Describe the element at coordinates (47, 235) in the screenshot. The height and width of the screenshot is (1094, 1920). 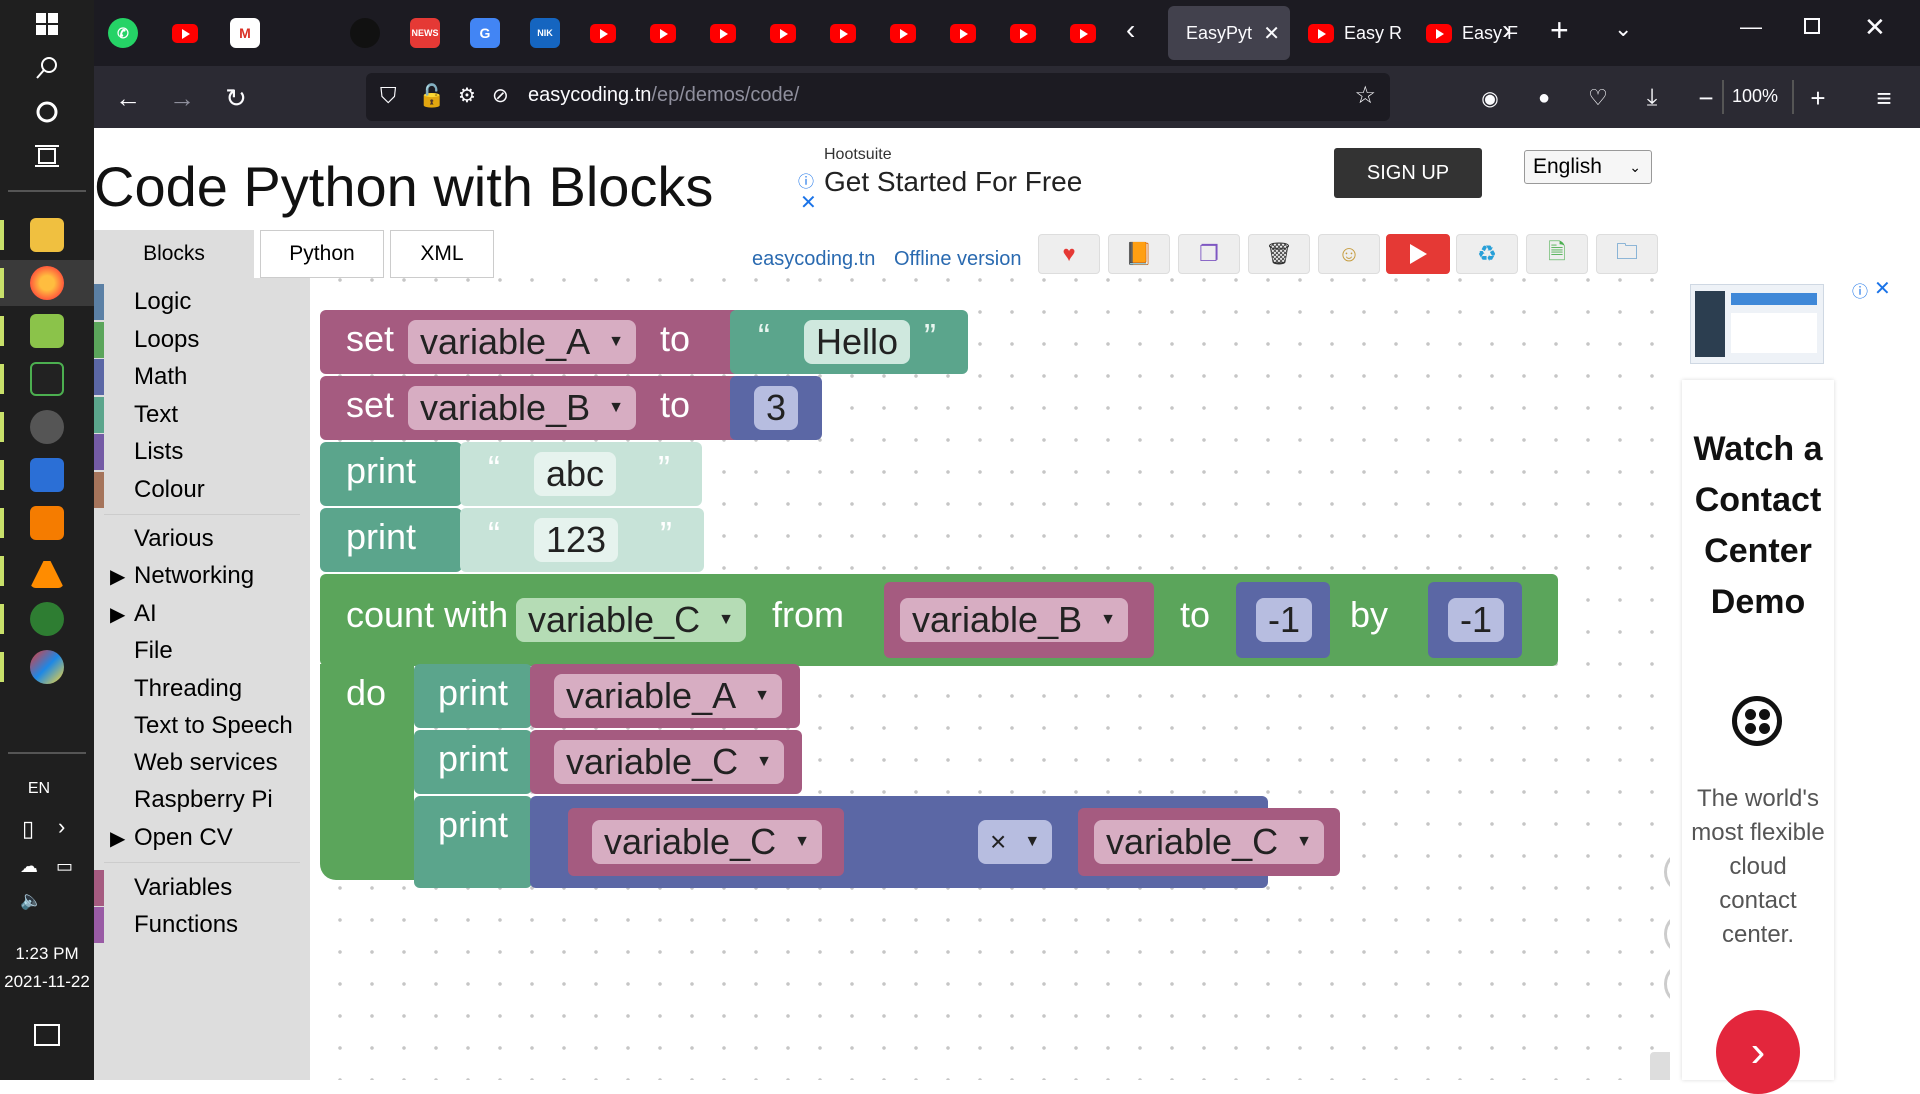
I see `file-explorer-icon` at that location.